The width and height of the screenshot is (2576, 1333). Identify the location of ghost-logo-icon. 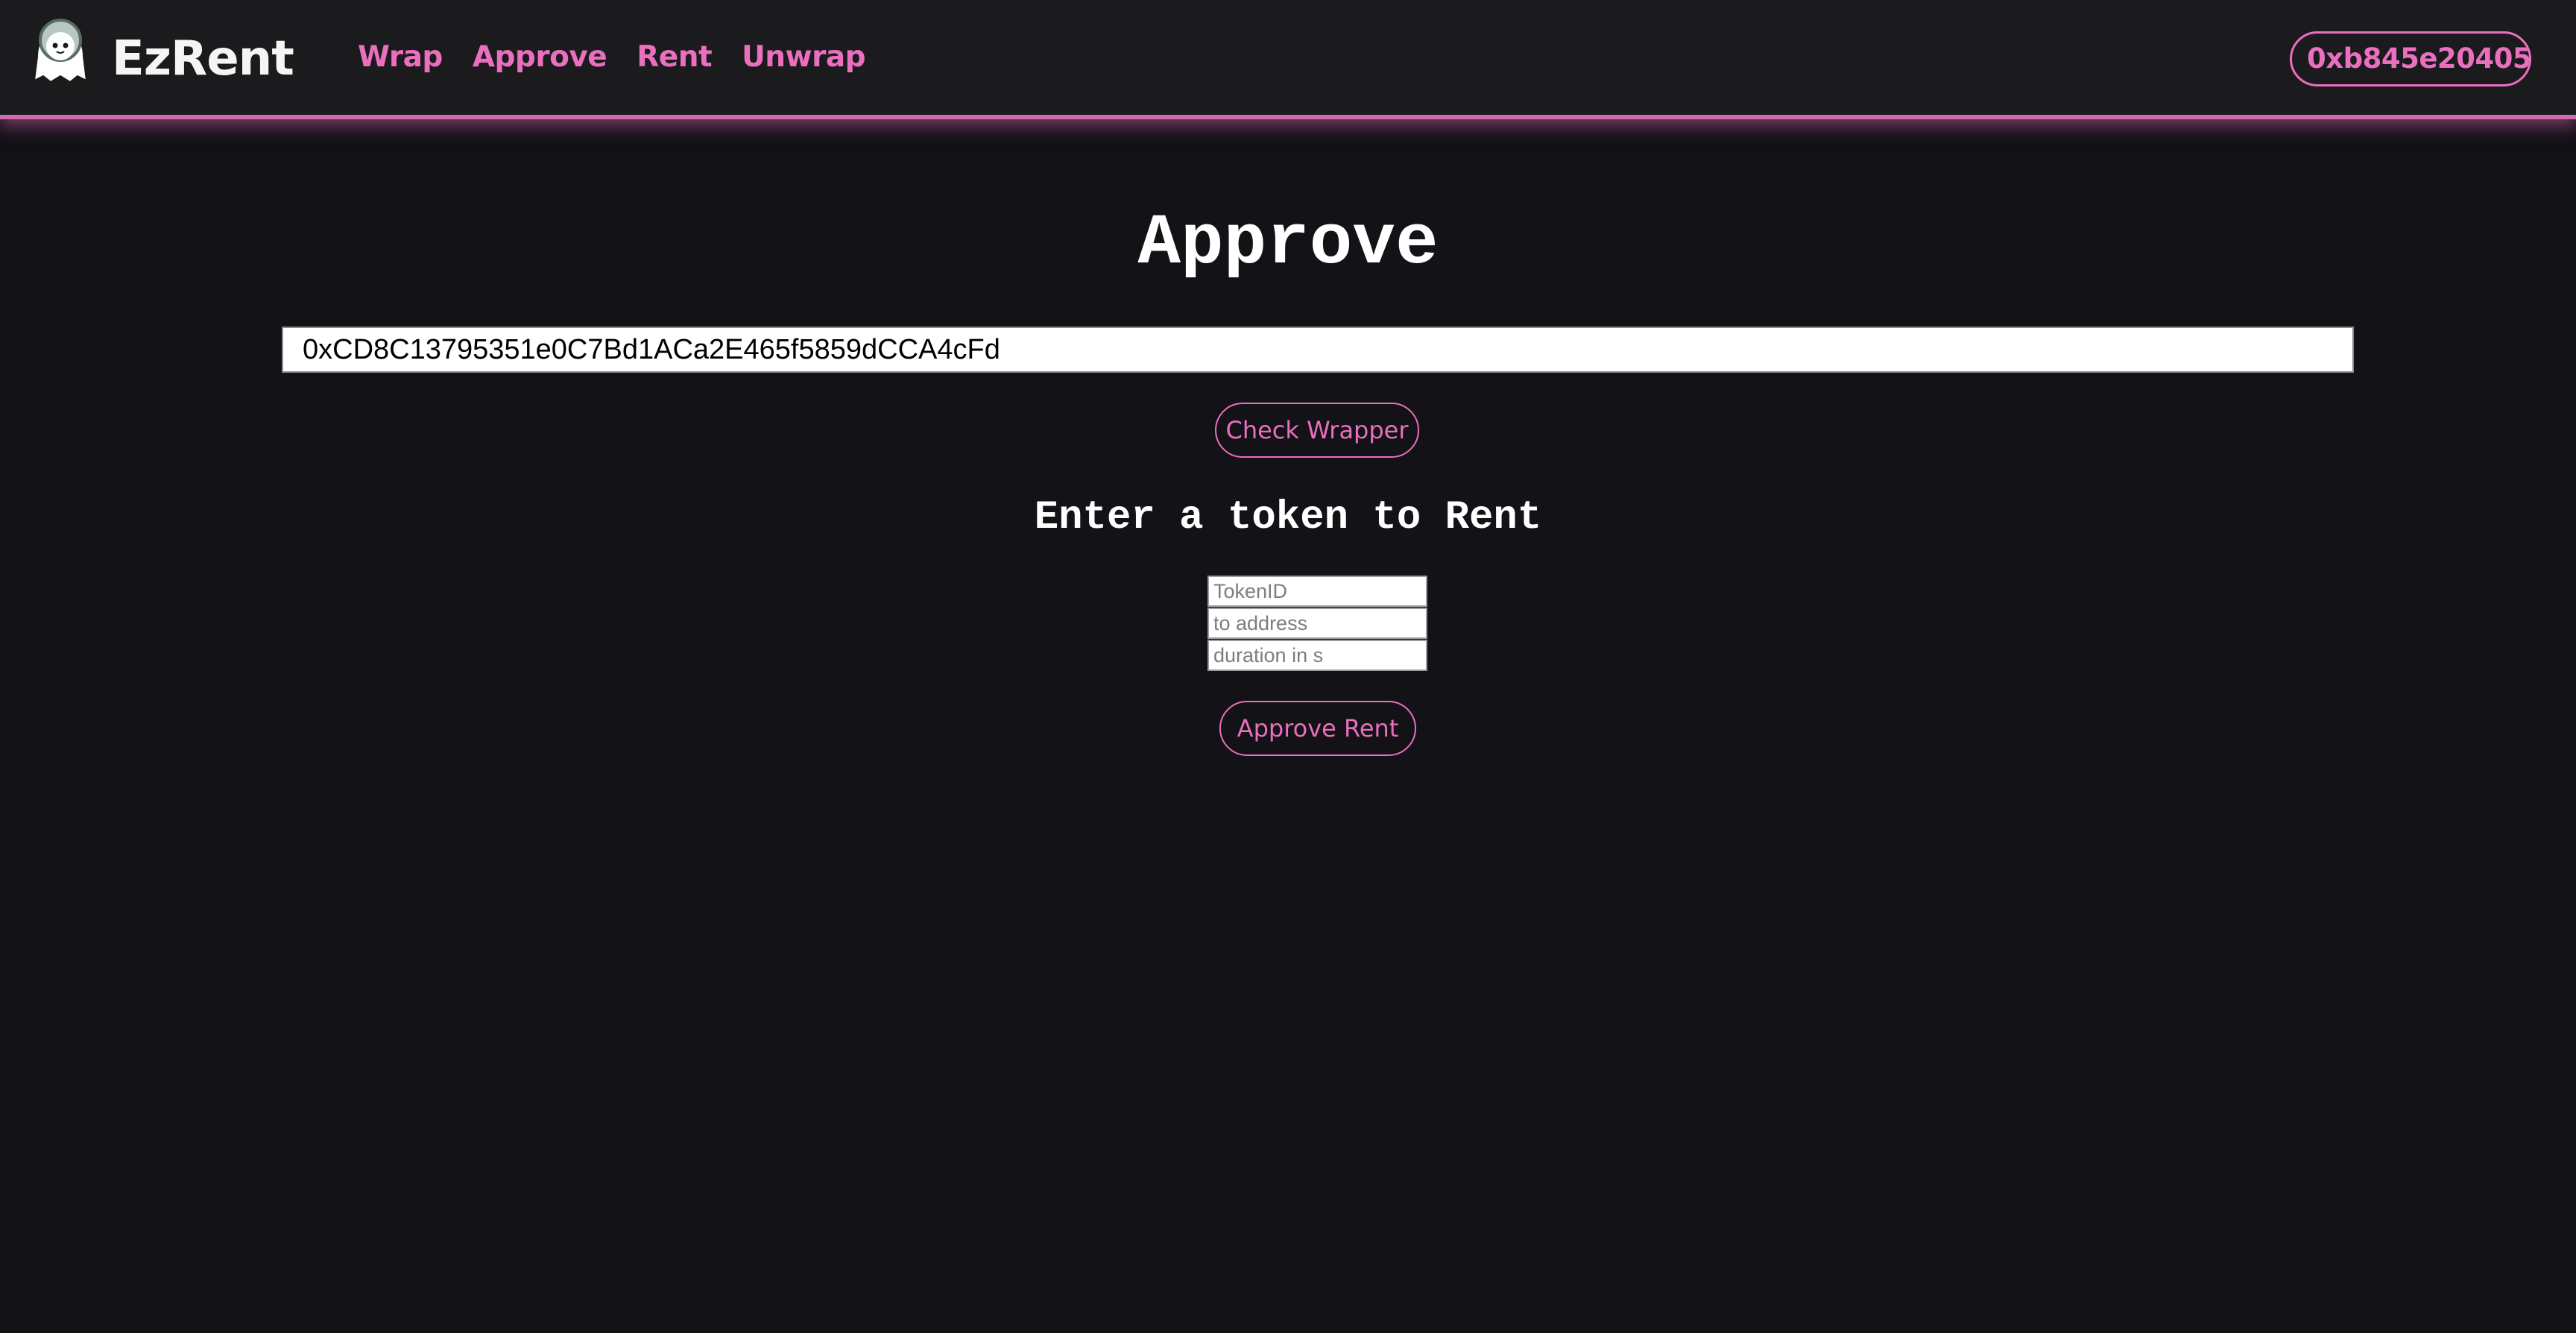
(60, 51).